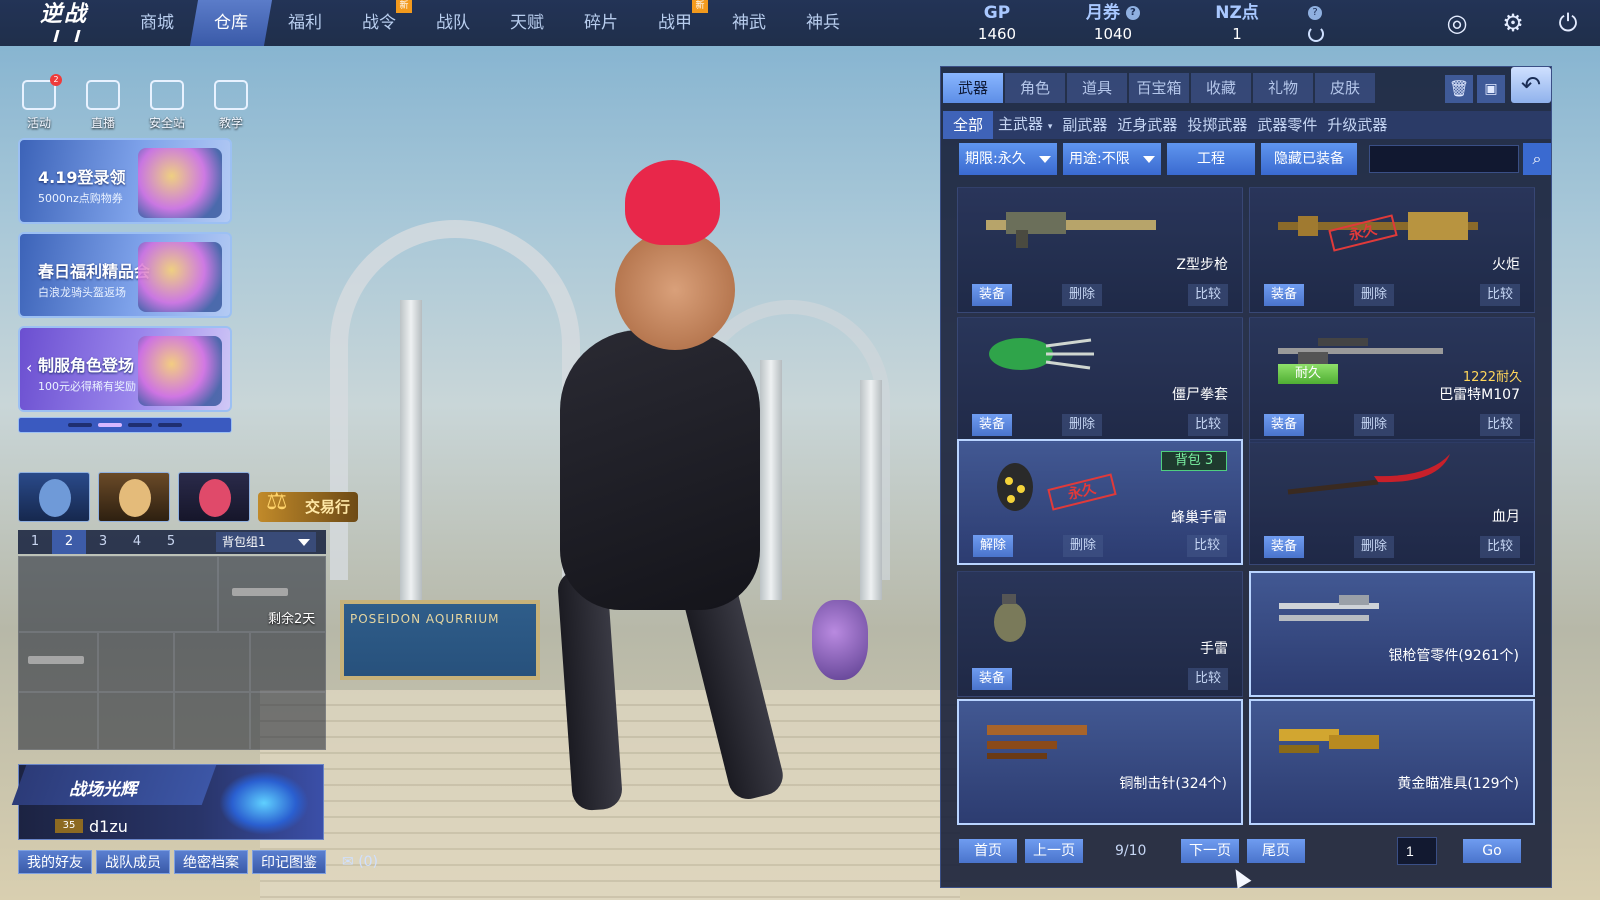 The height and width of the screenshot is (900, 1600). What do you see at coordinates (125, 369) in the screenshot?
I see `promo-uniform-character: ‹ 制服角色登场 100元必得稀有奖励` at bounding box center [125, 369].